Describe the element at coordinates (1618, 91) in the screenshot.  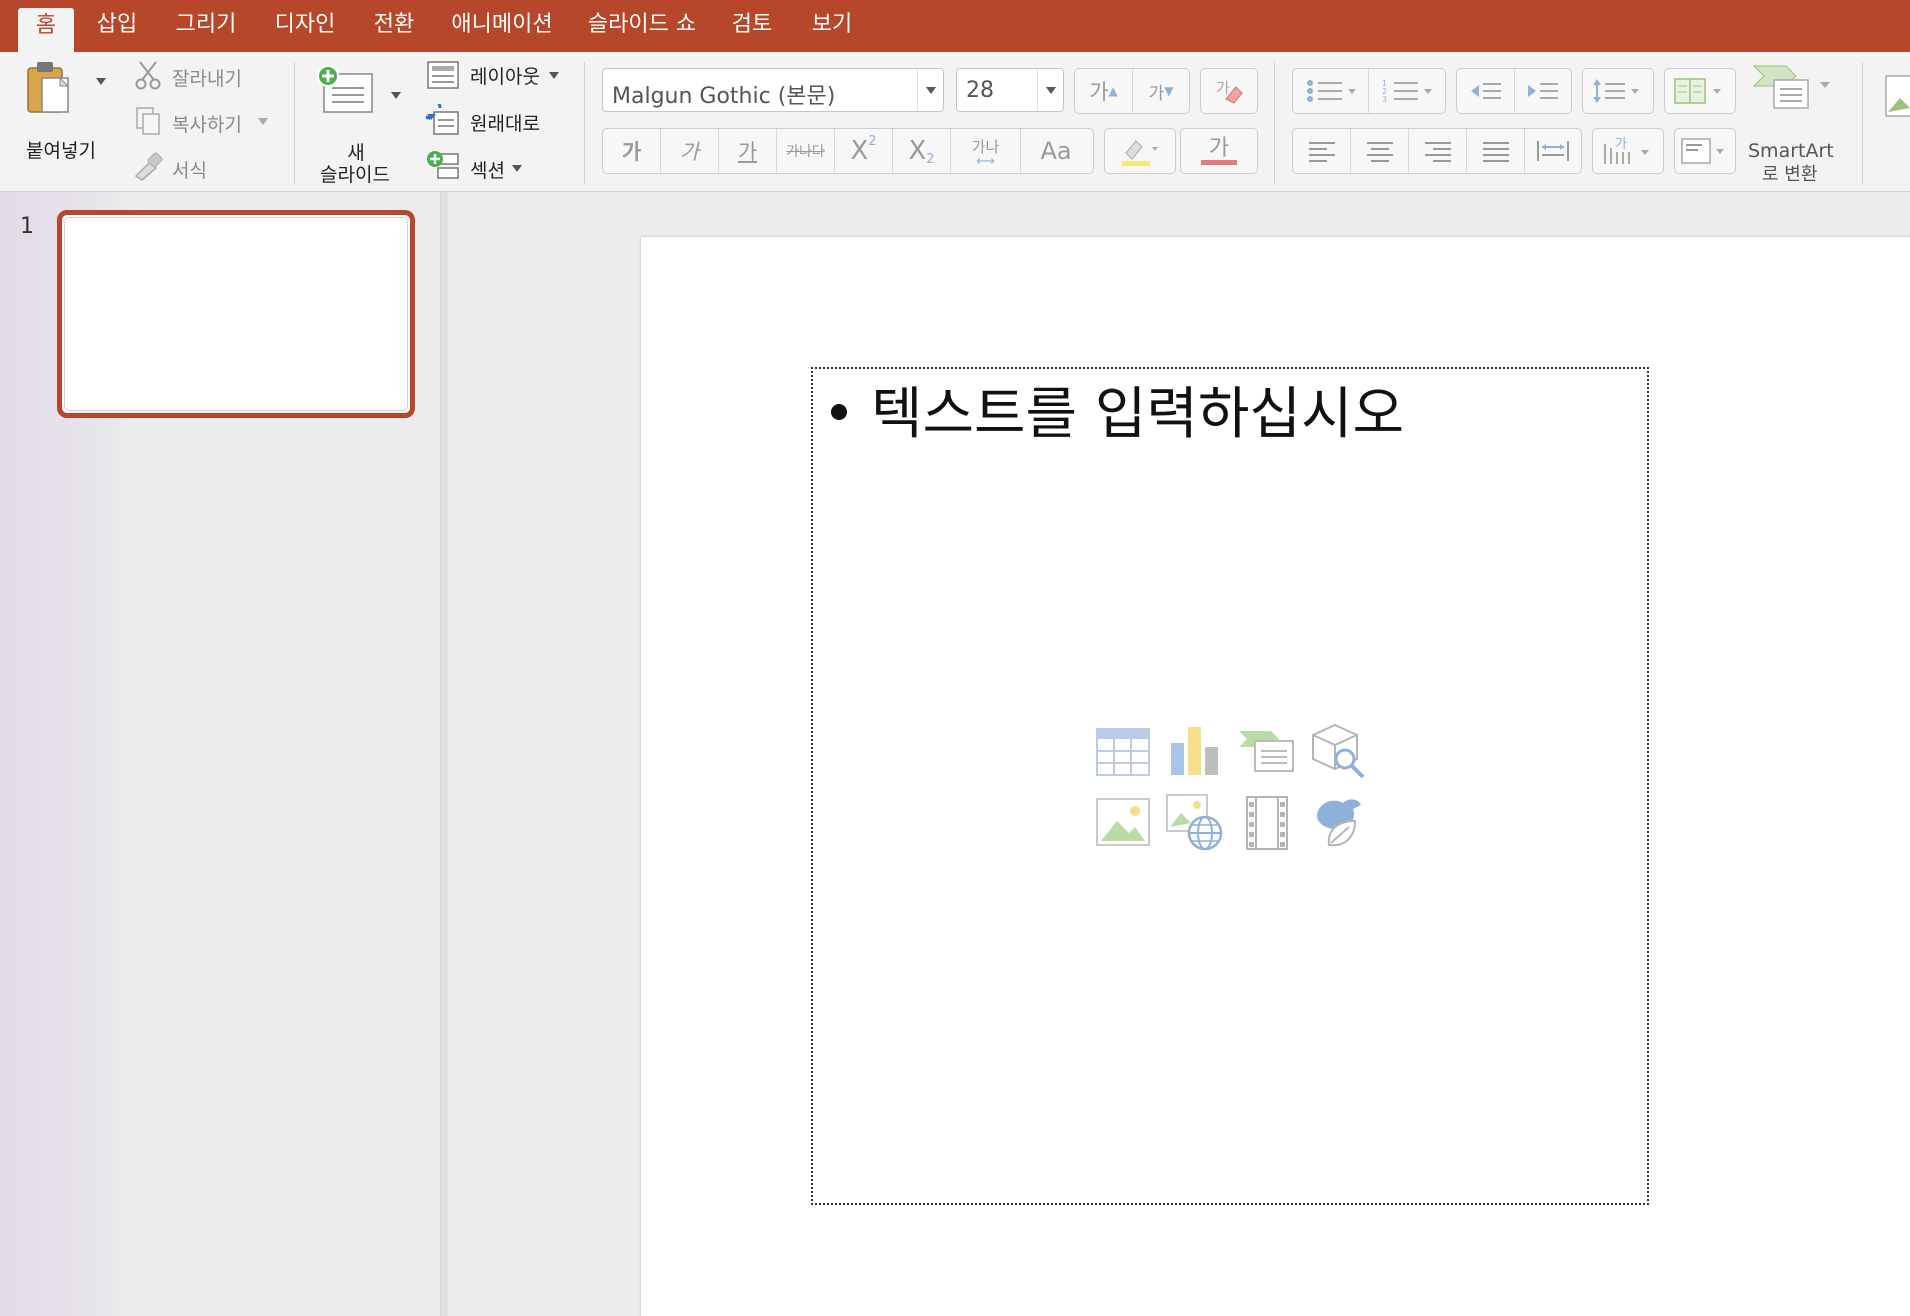
I see `line-spacing-button` at that location.